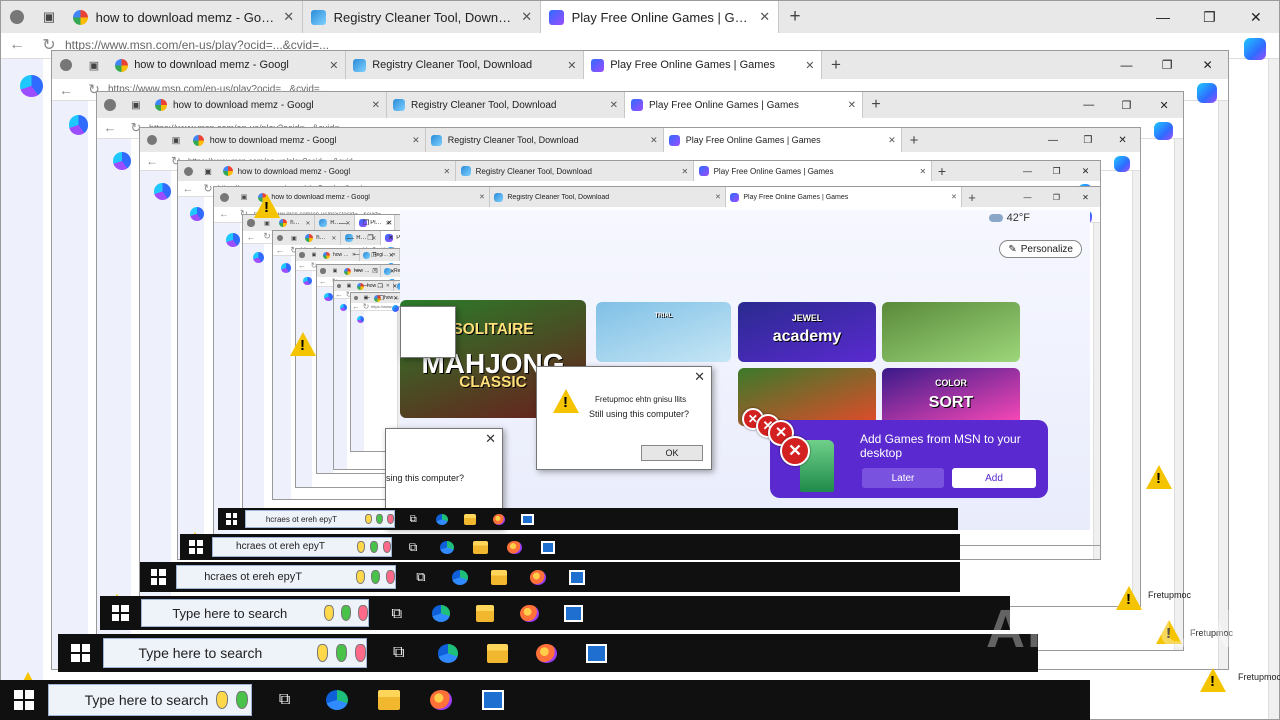 The height and width of the screenshot is (720, 1280). What do you see at coordinates (994, 478) in the screenshot?
I see `add-button: Add` at bounding box center [994, 478].